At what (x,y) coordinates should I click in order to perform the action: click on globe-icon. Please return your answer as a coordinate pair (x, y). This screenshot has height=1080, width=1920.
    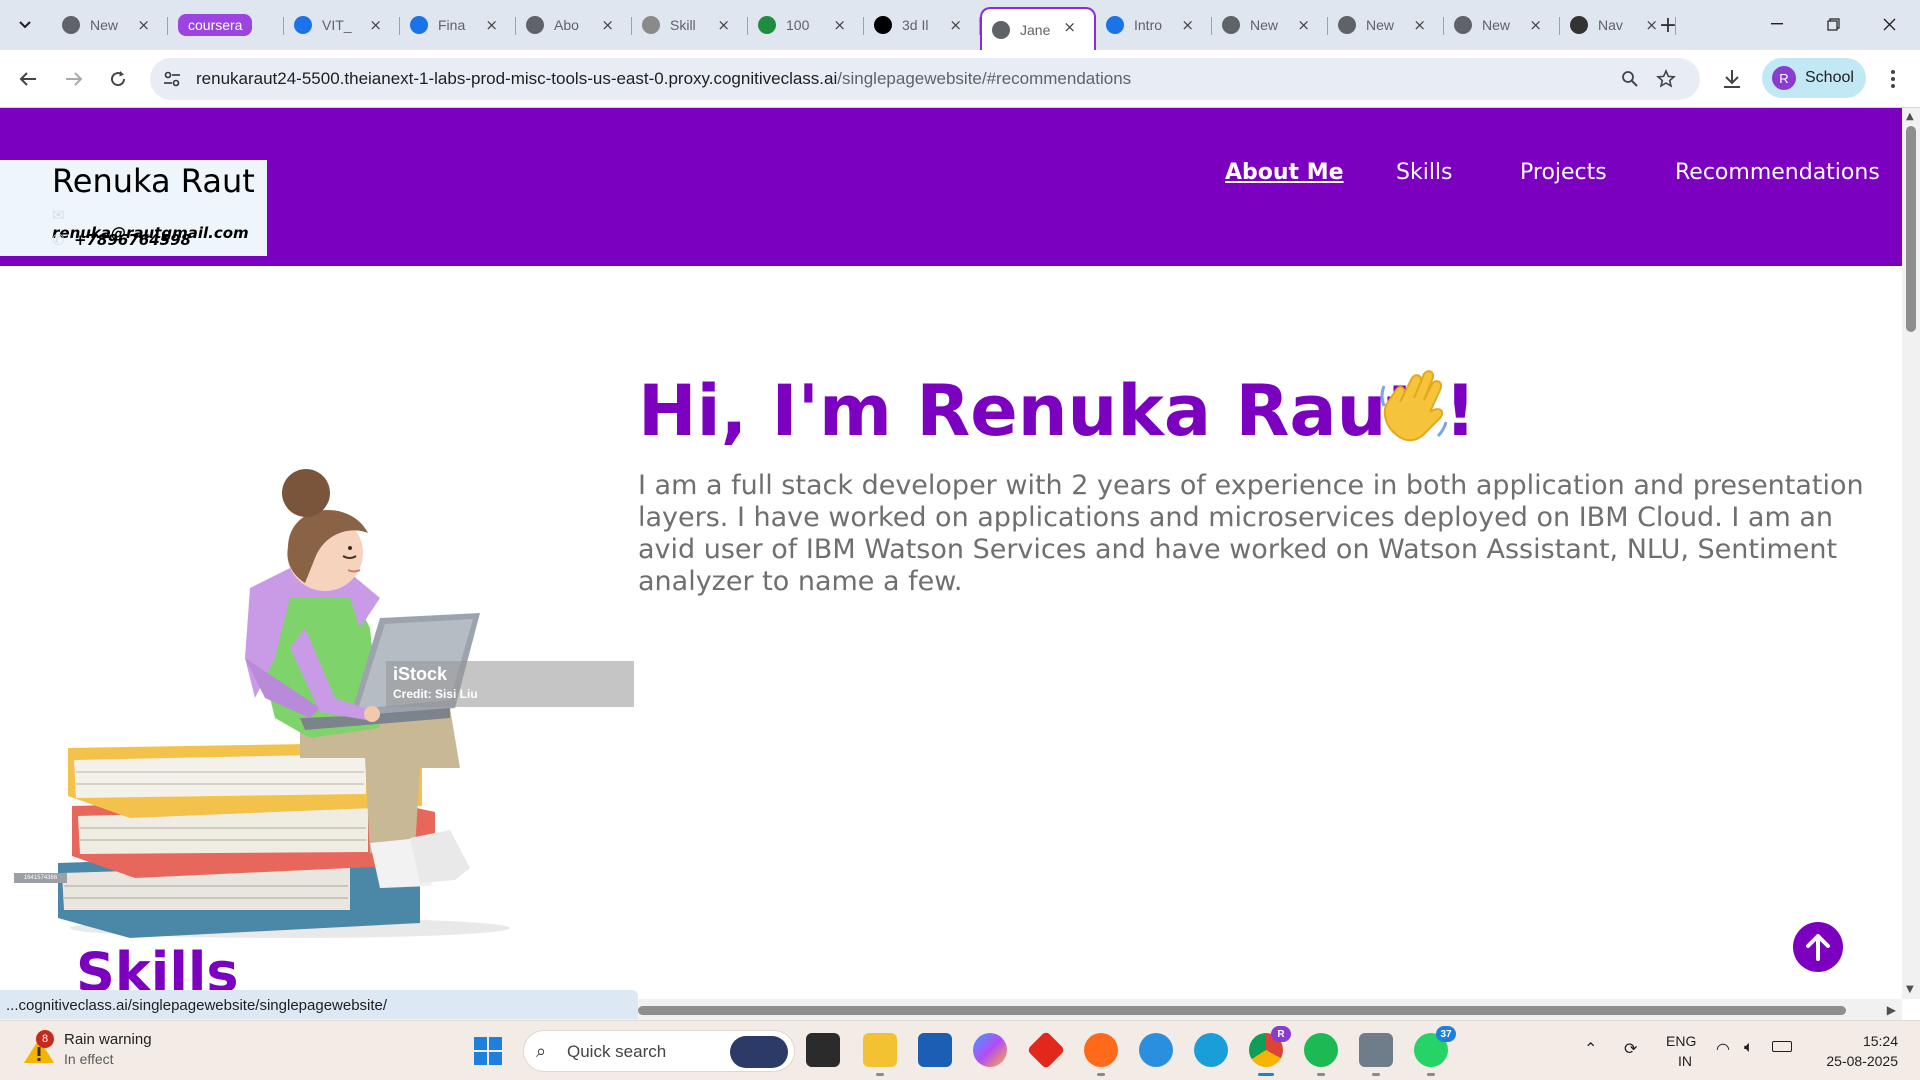
    Looking at the image, I should click on (1347, 25).